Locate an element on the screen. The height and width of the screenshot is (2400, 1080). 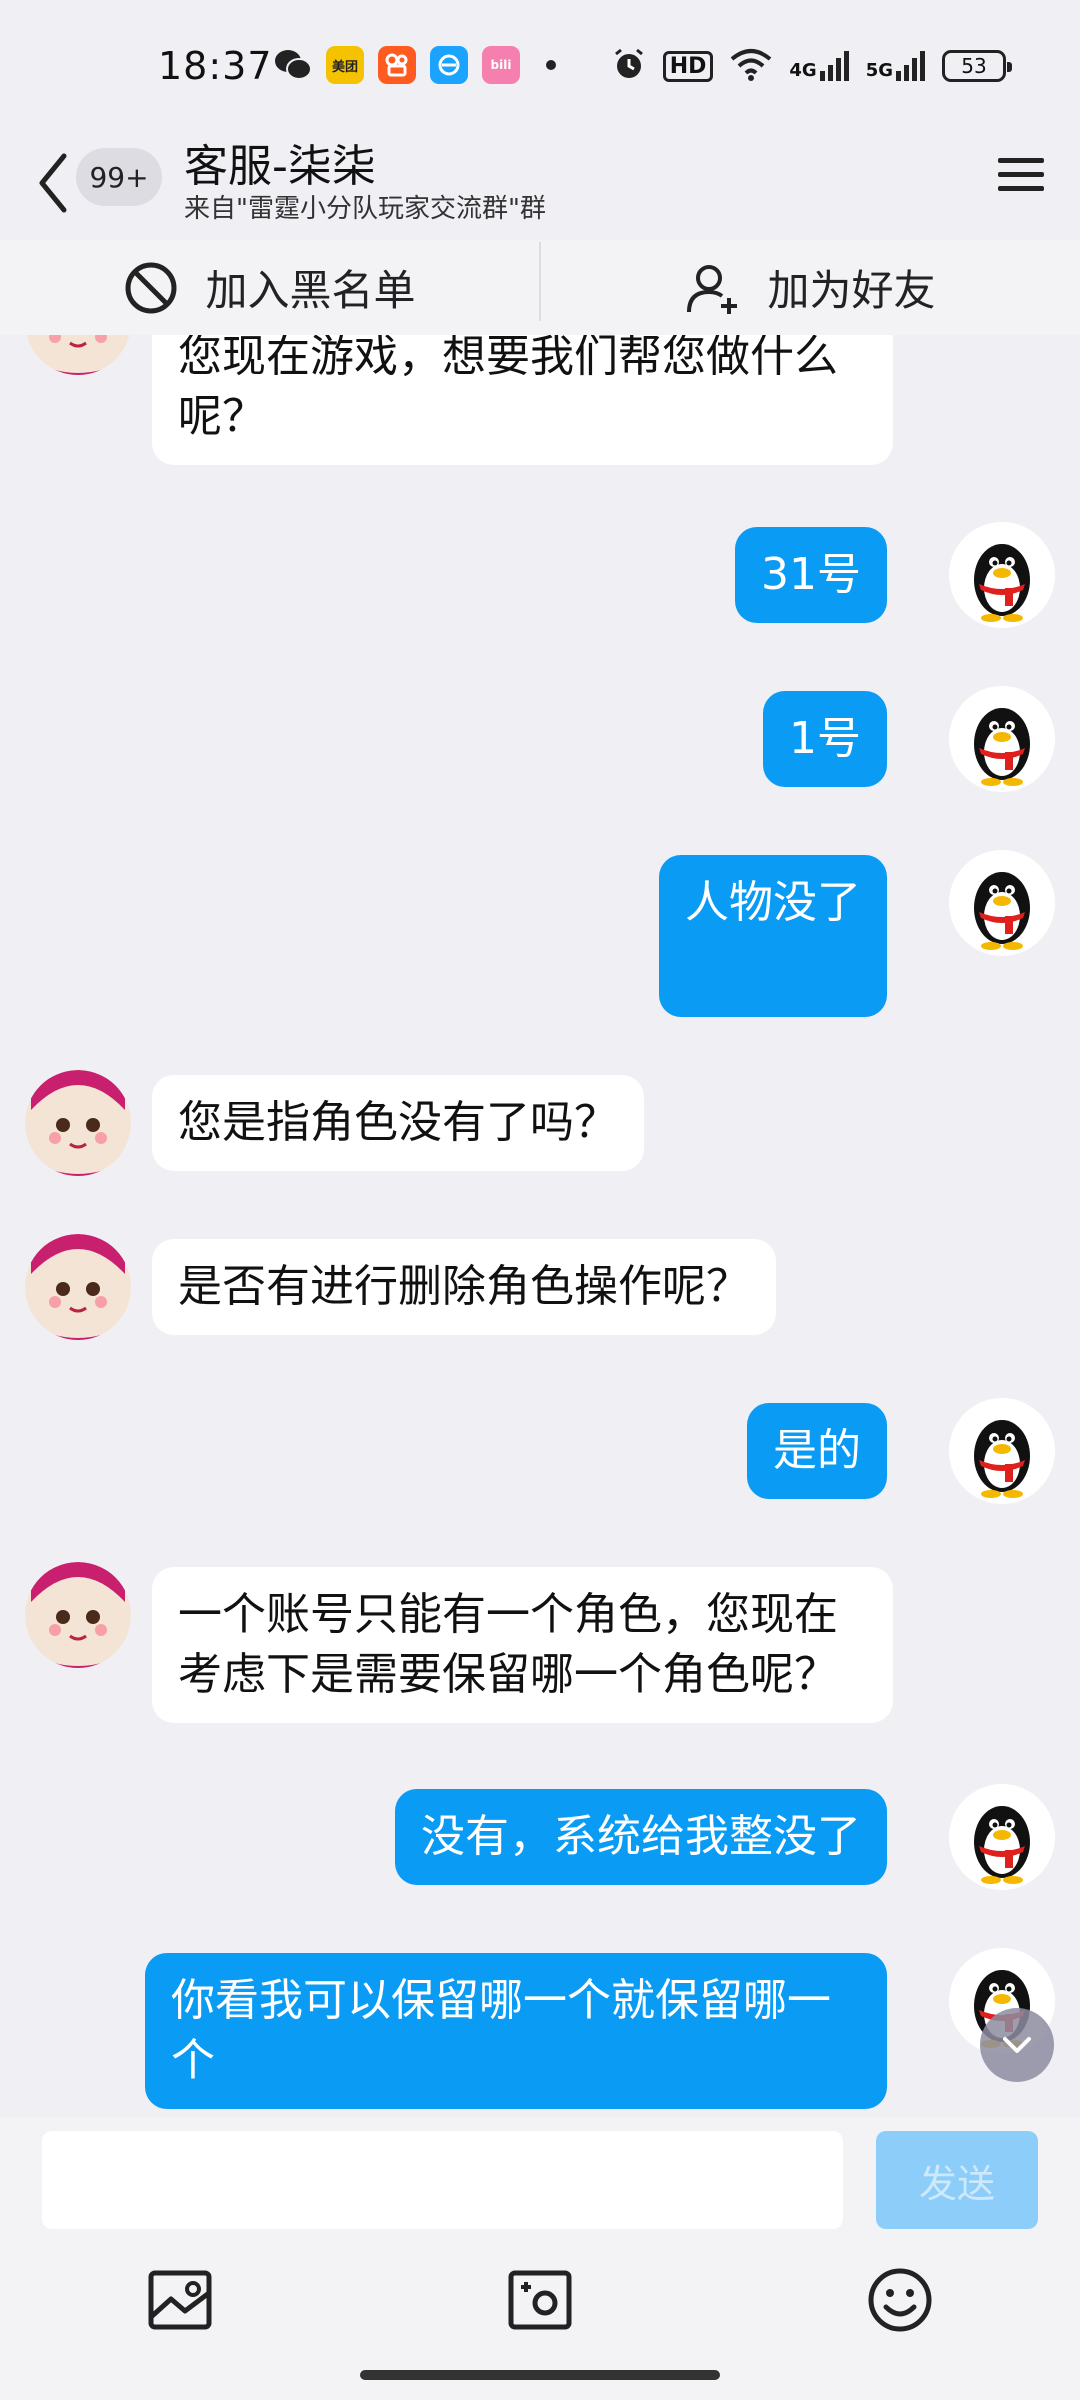
scroll-to-bottom-button is located at coordinates (1017, 2045).